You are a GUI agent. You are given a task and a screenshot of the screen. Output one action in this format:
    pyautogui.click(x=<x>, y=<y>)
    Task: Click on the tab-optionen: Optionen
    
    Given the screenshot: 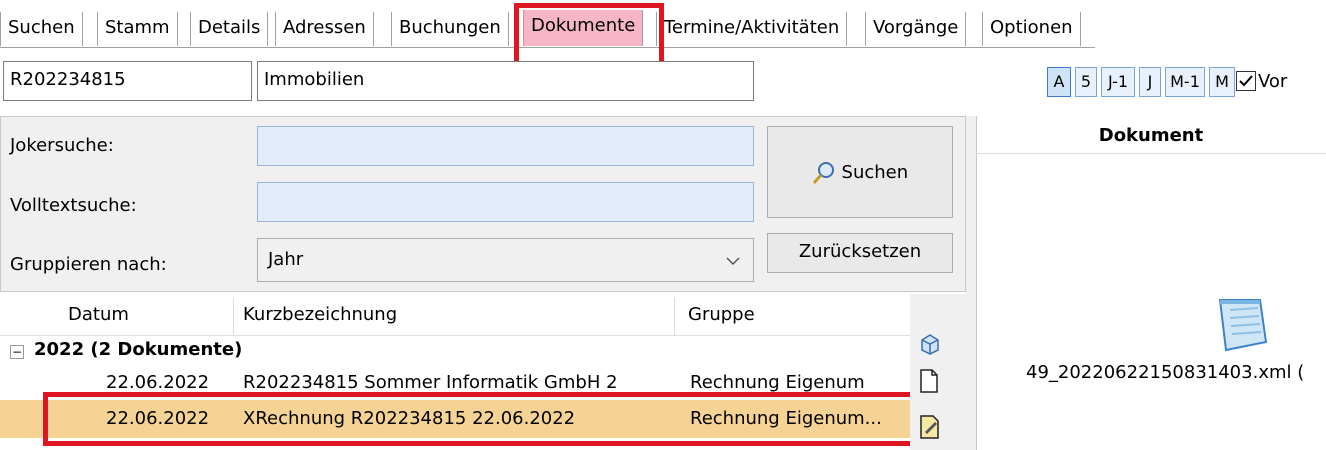 What is the action you would take?
    pyautogui.click(x=1031, y=29)
    